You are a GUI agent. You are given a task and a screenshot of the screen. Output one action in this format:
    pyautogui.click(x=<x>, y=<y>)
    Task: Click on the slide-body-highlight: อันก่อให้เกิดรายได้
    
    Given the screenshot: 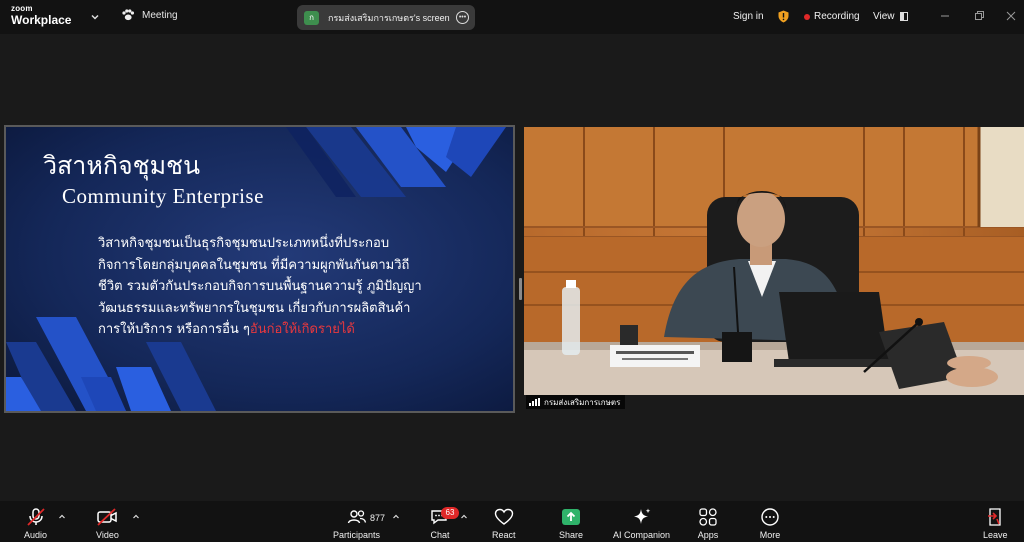 What is the action you would take?
    pyautogui.click(x=302, y=329)
    